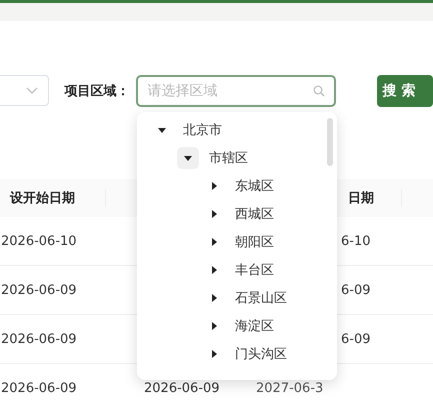  I want to click on region-input-field: 请选择区域, so click(236, 90).